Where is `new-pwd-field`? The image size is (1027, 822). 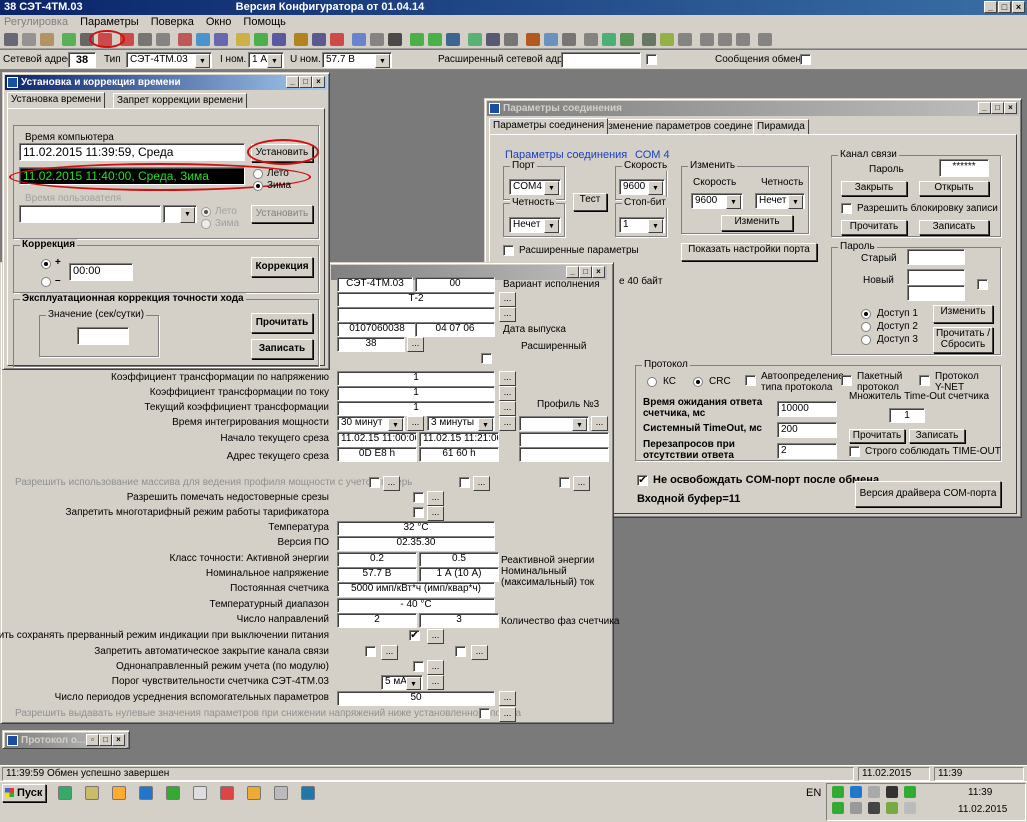 new-pwd-field is located at coordinates (936, 277).